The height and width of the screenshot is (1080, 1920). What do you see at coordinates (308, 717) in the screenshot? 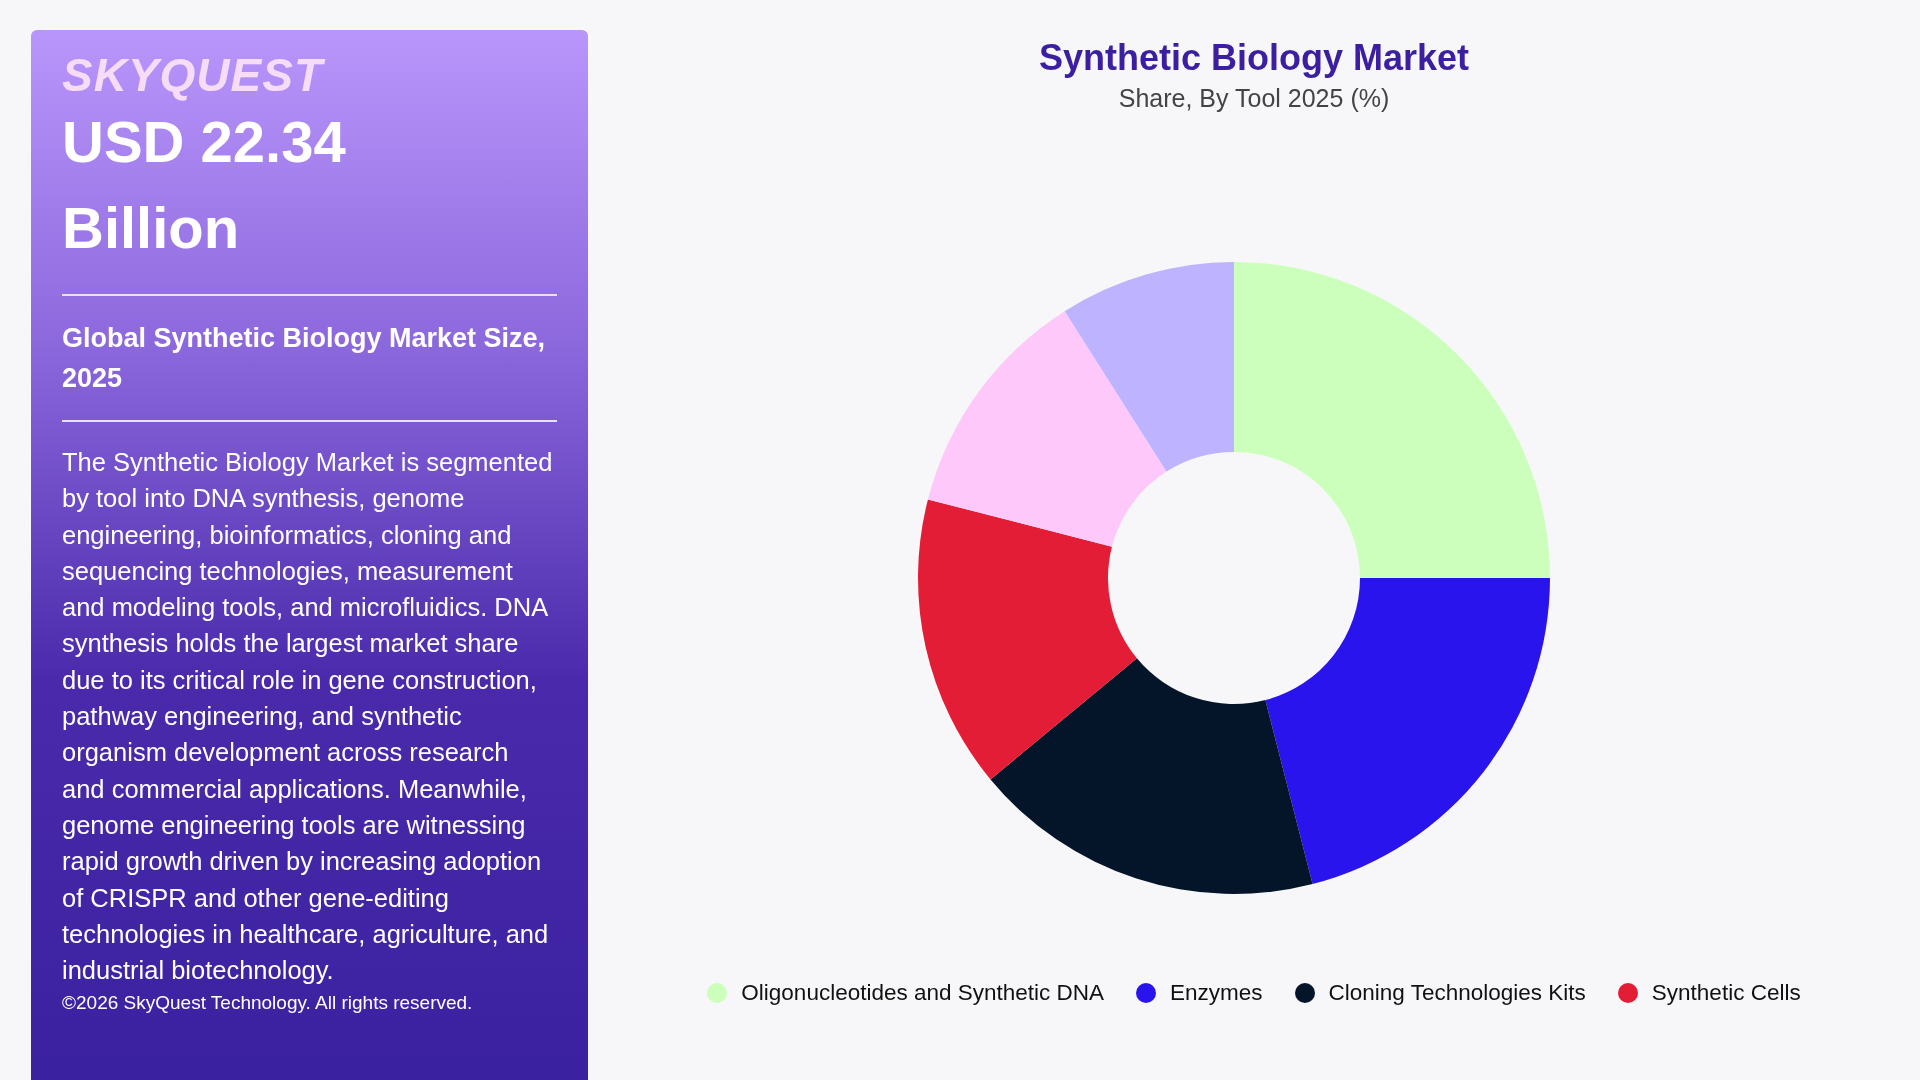
I see `description: The Synthetic Biology Market is segmented by tool into DNA synthesis, genome engineering, bioinformatics, cloning and sequencing technologies, measurement and modeling tools, and microfluidics. DNA synthesis holds the largest market share due to its critical role in gene construction, pathway engineering, and synthetic organism development across research and commercial applications. Meanwhile, genome engineering tools are witnessing rapid growth driven by increasing adoption of CRISPR and other gene-editing technologies in healthcare, agriculture, and industrial biotechnology.` at bounding box center [308, 717].